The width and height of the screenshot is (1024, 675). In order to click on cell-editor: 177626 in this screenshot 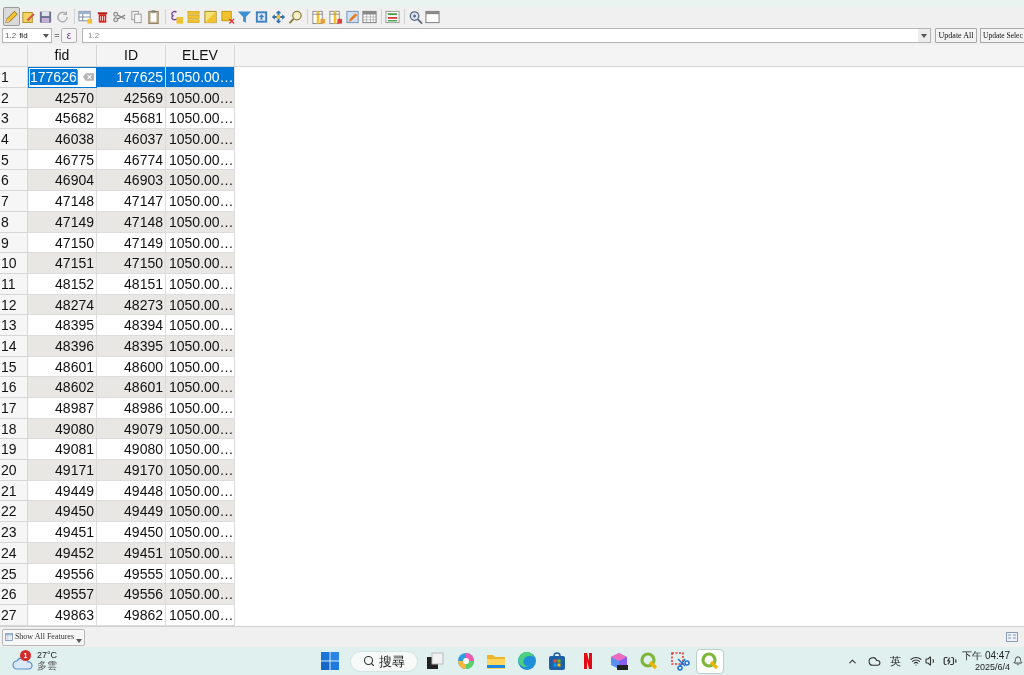, I will do `click(62, 77)`.